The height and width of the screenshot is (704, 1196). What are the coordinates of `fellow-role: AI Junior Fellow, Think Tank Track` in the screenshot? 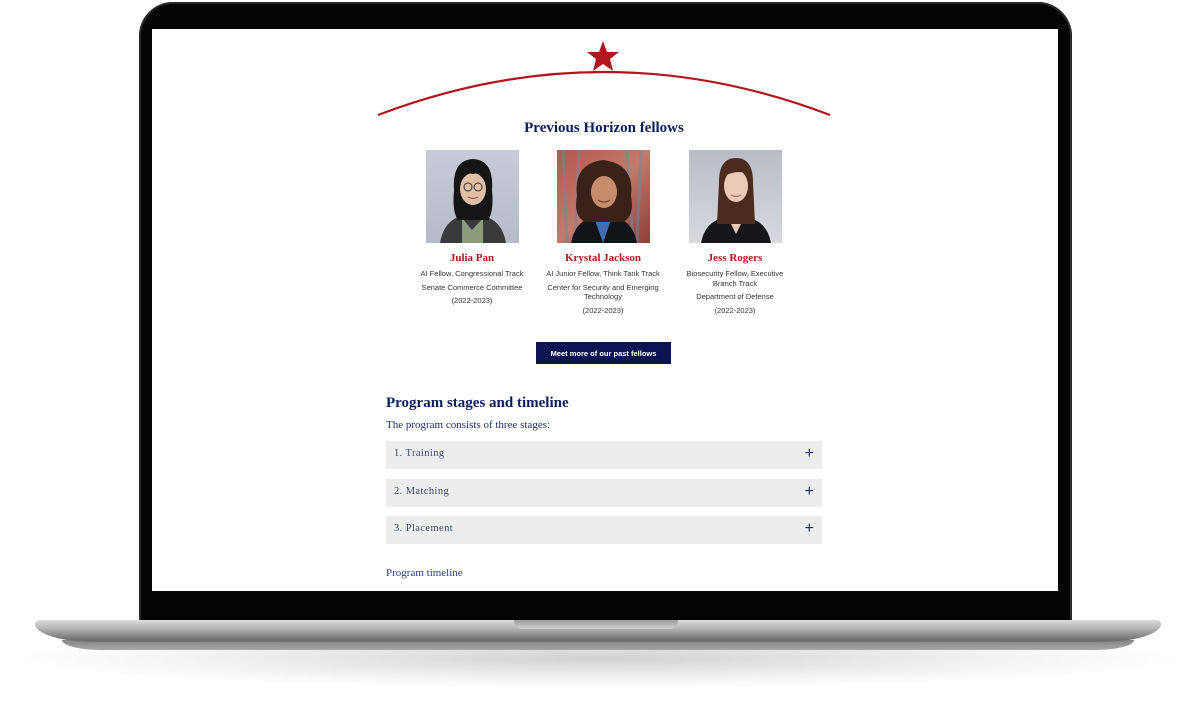 It's located at (603, 273).